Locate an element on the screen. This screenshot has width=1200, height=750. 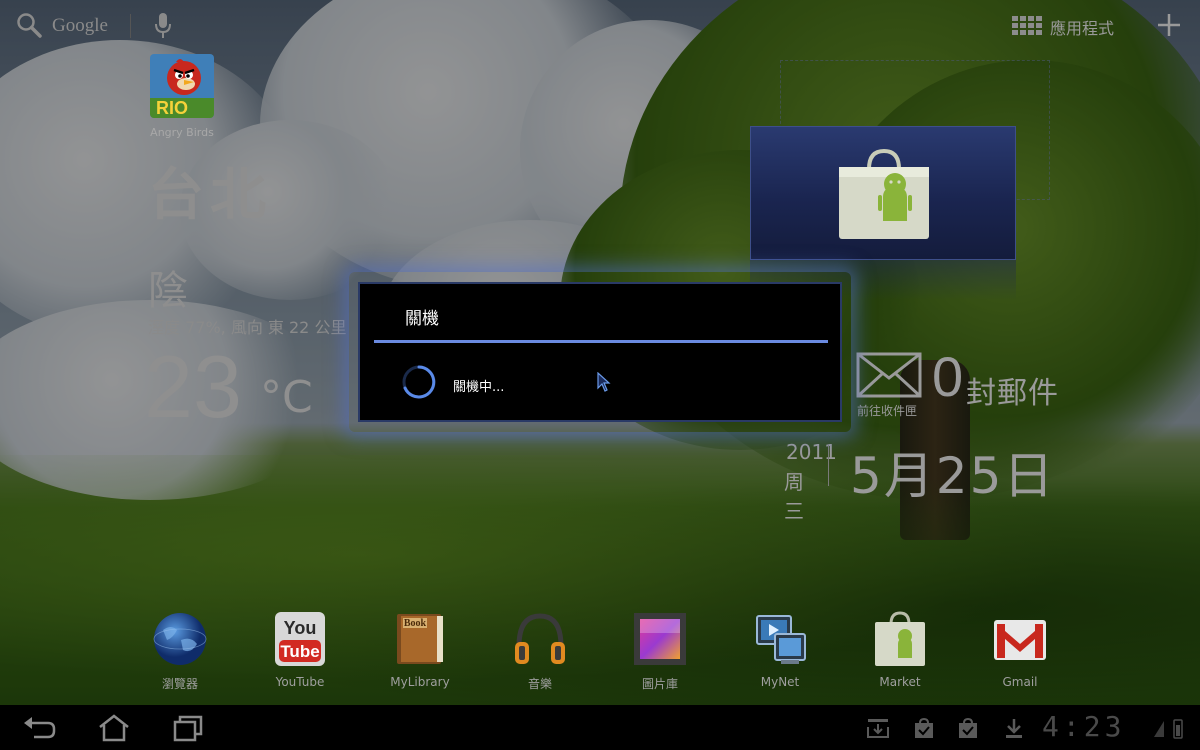
market-update-icon is located at coordinates (924, 728).